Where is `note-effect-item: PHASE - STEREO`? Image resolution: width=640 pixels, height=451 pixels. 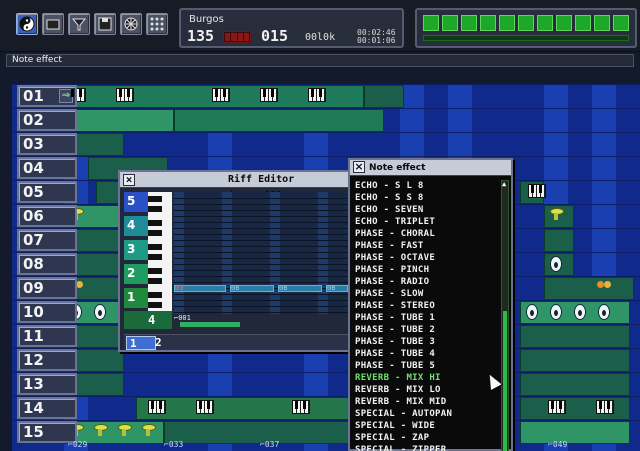 note-effect-item: PHASE - STEREO is located at coordinates (426, 306).